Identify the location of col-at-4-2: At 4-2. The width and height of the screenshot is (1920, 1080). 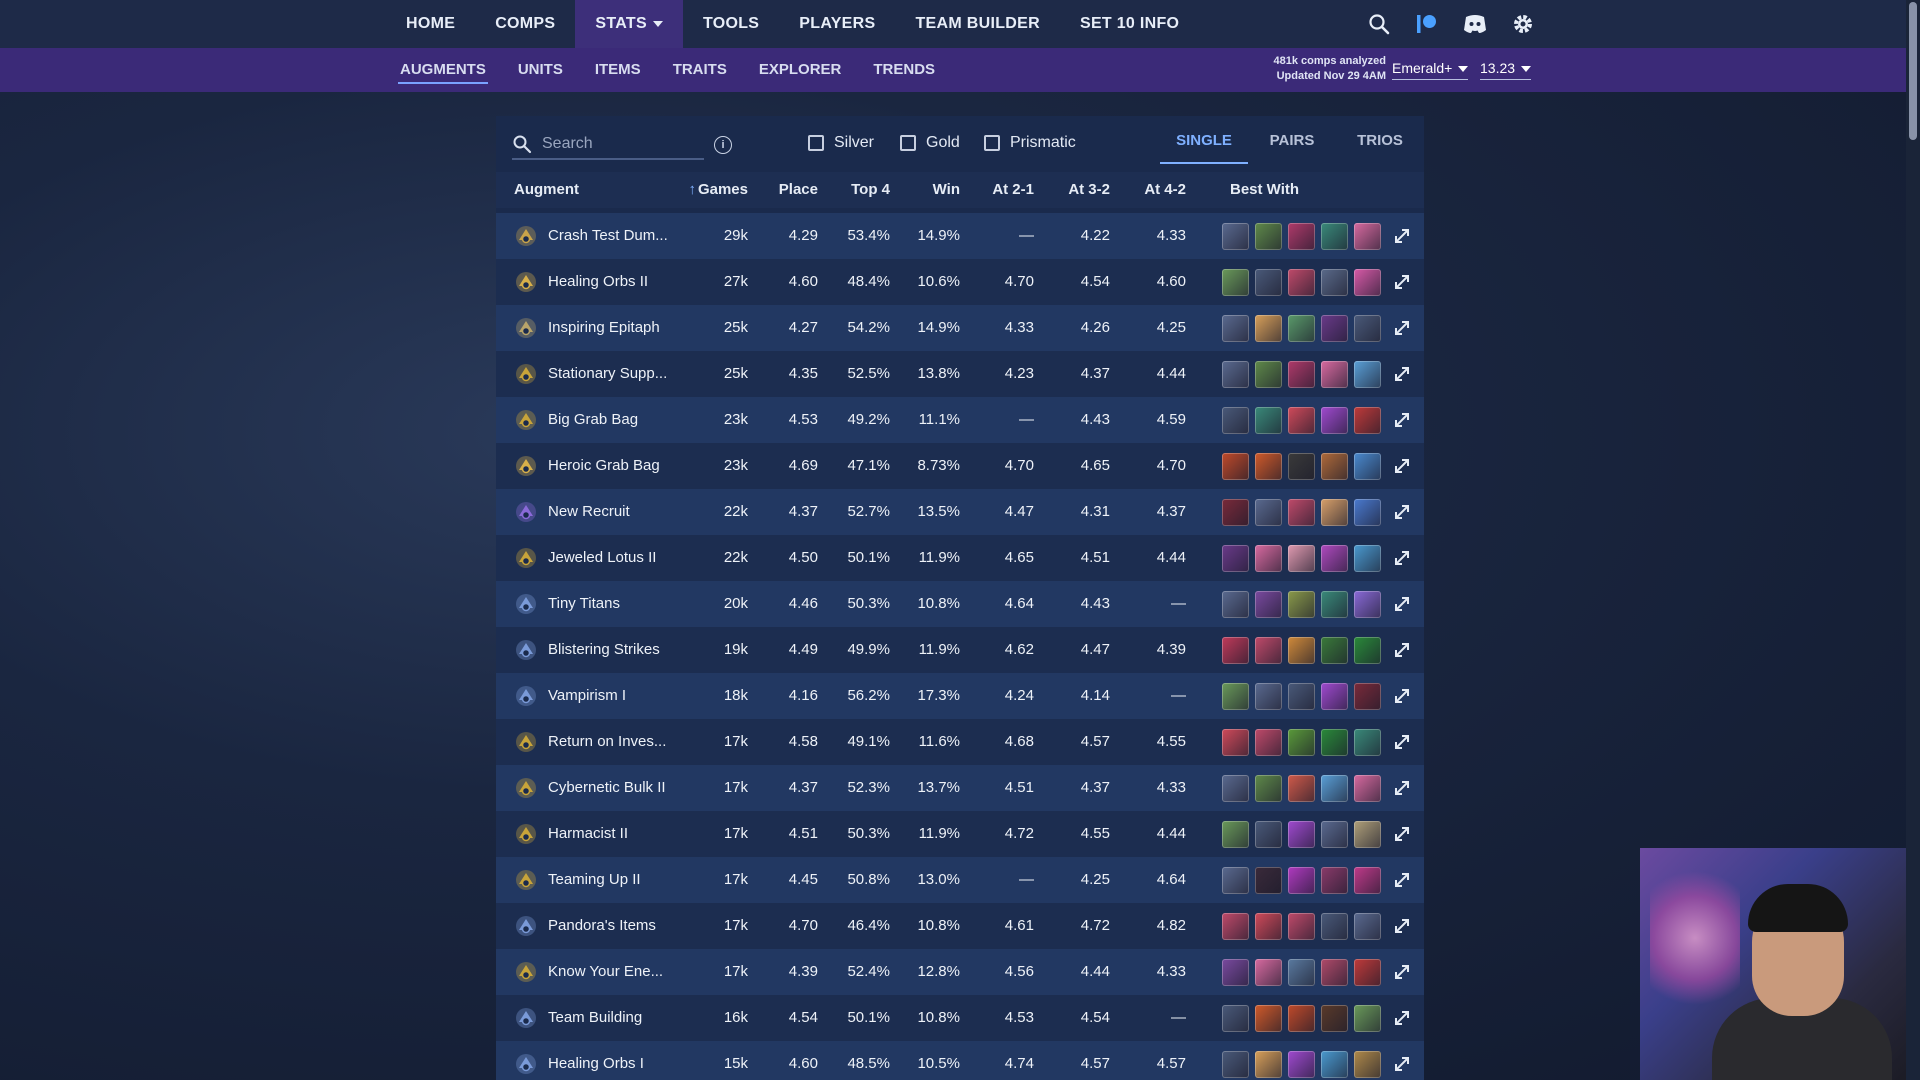
(1155, 190).